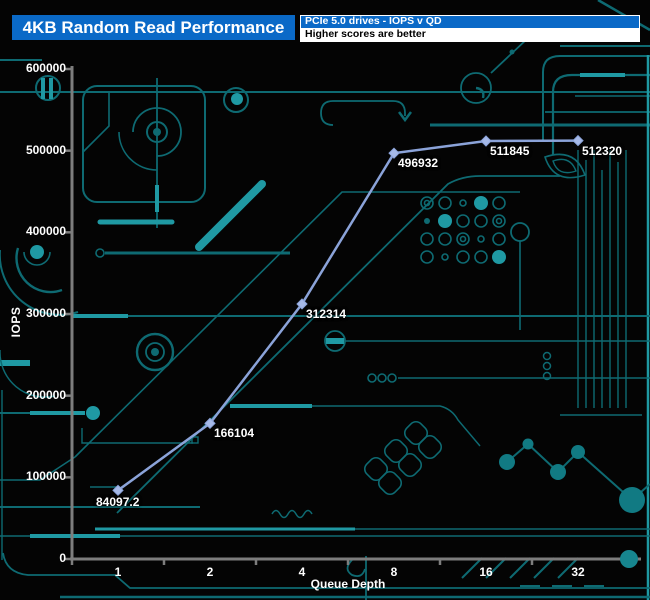 This screenshot has height=600, width=650. I want to click on axis-end-node, so click(629, 559).